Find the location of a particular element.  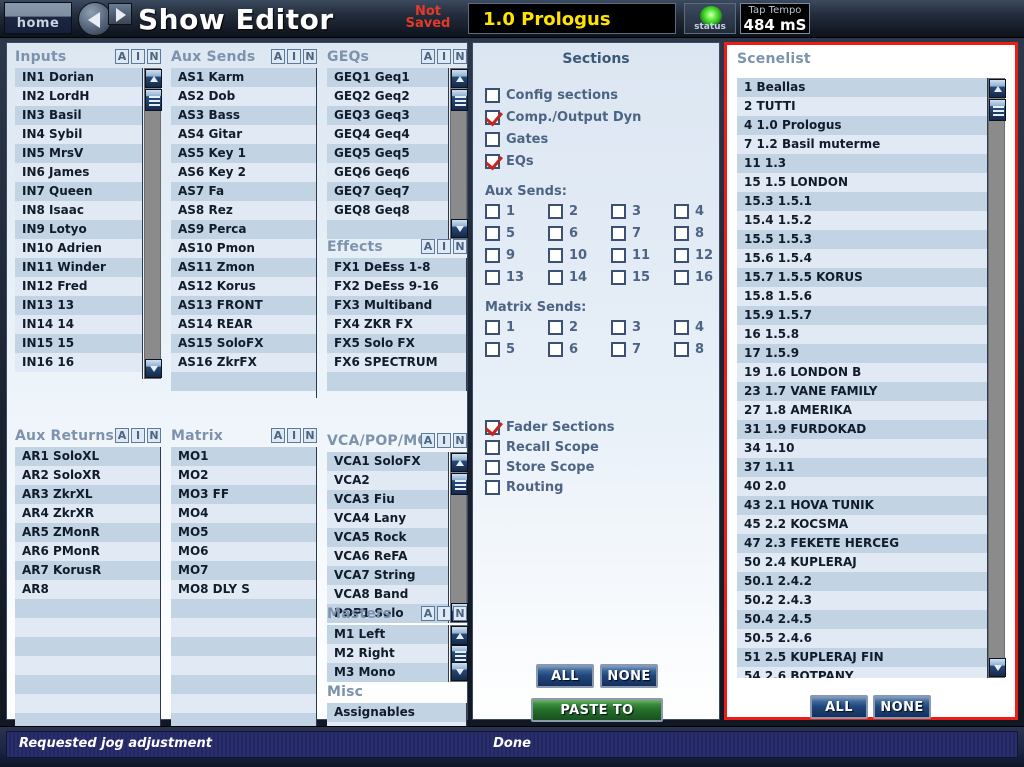

inputs-invert-button: I is located at coordinates (138, 56).